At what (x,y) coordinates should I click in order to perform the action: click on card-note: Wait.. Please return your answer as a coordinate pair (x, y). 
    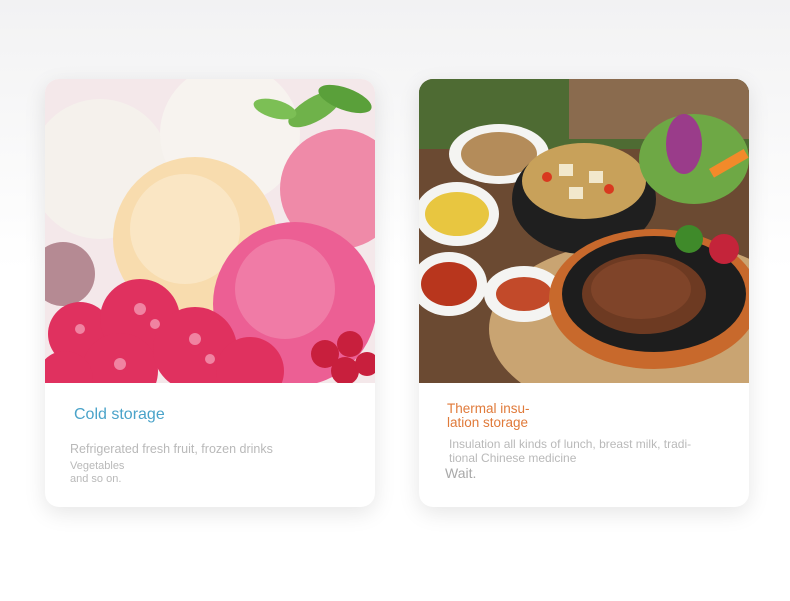
    Looking at the image, I should click on (461, 473).